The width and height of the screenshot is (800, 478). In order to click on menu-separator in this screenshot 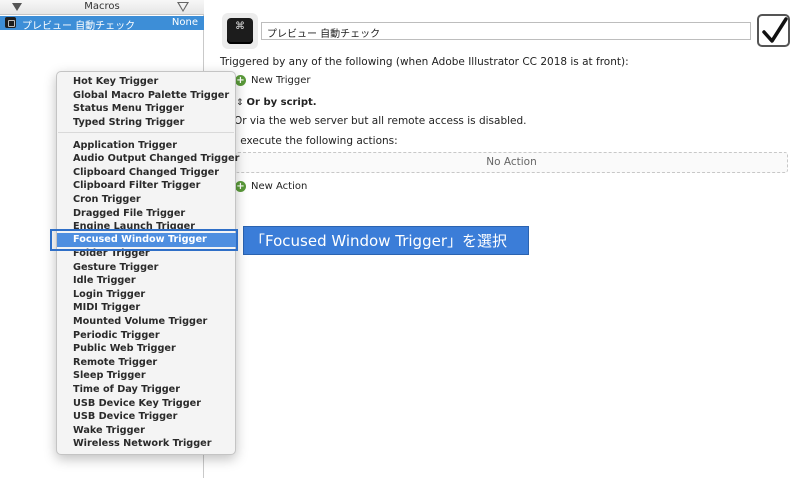, I will do `click(146, 132)`.